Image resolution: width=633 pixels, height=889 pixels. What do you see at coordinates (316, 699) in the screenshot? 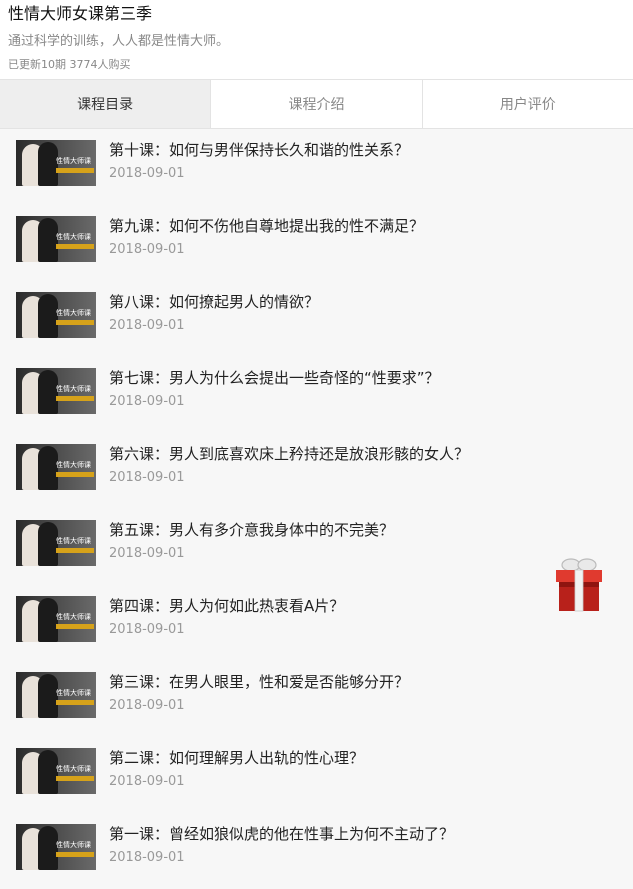
I see `lesson-item: 性情大师课 第三课：在男人眼里，性和爱是否能够分开？ 2018-09-01` at bounding box center [316, 699].